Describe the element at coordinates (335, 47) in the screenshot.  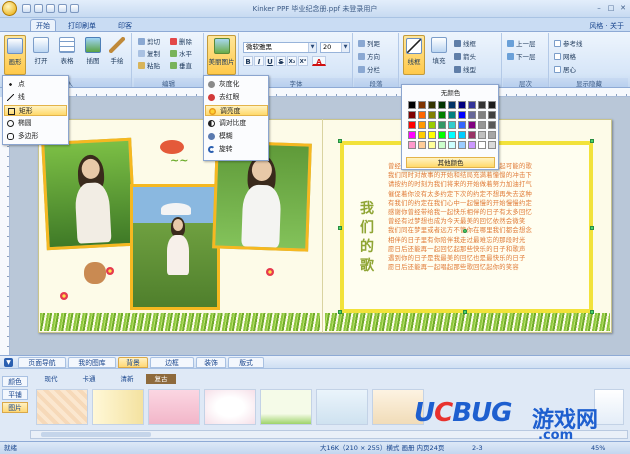
I see `font-size-select: 20 ▼` at that location.